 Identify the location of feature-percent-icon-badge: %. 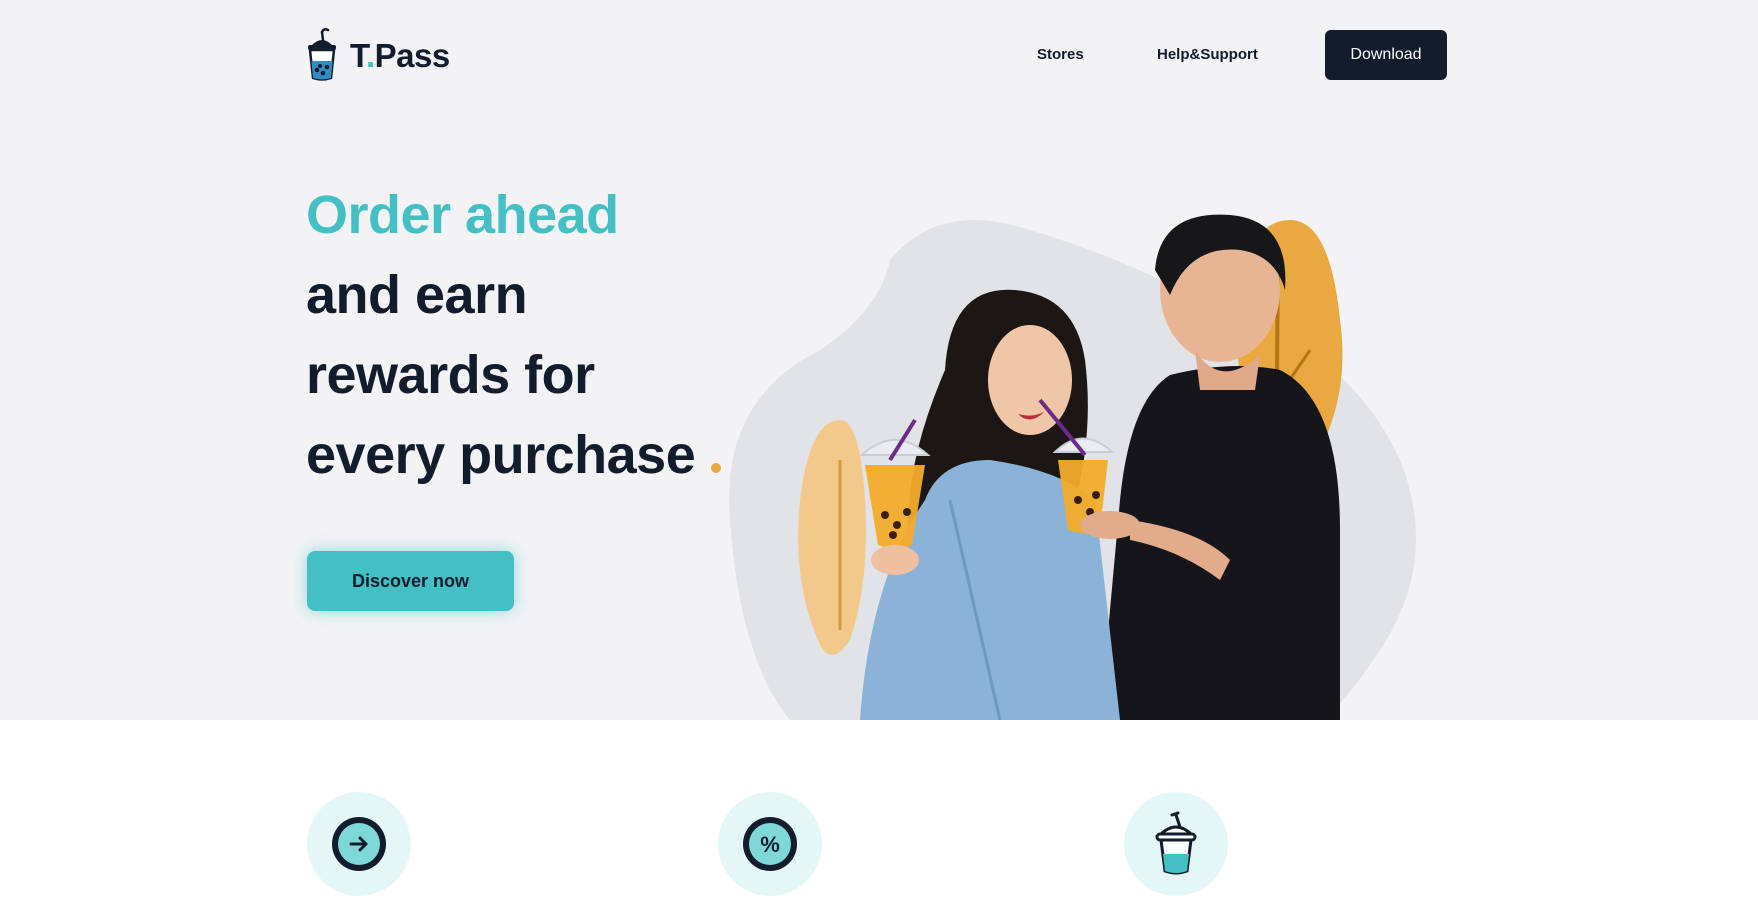
(770, 844).